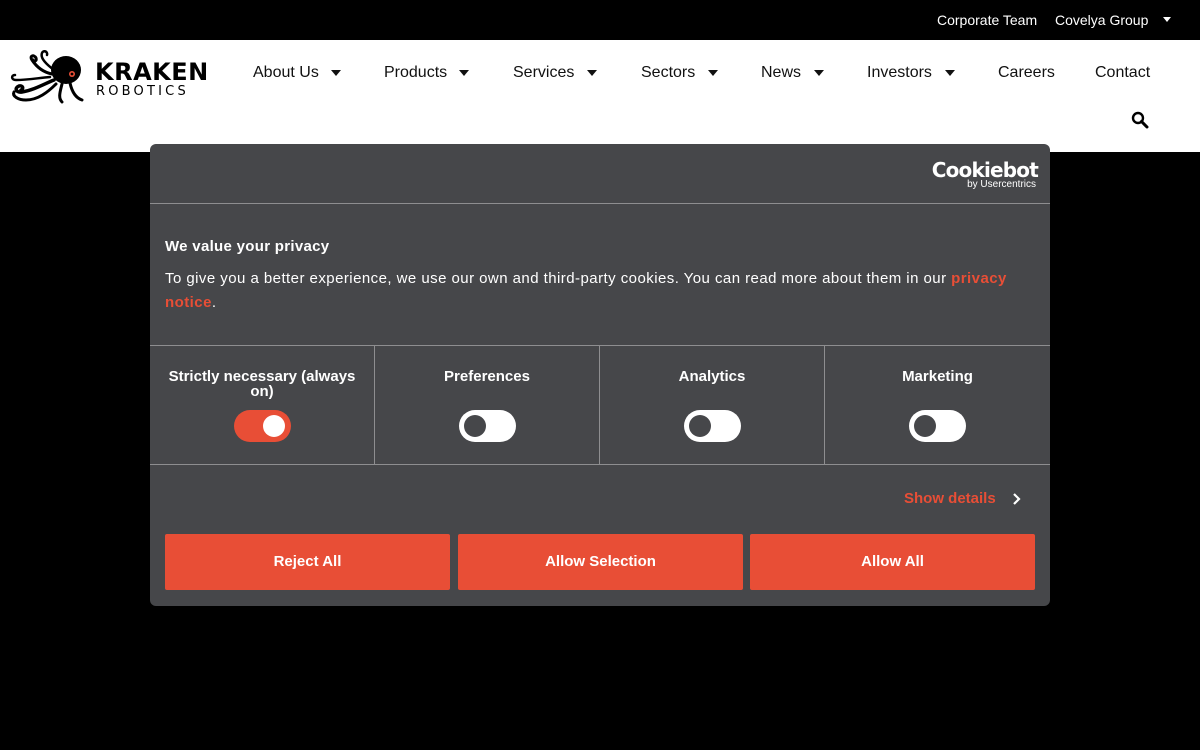 The height and width of the screenshot is (750, 1200). I want to click on category-marketing: Marketing, so click(937, 405).